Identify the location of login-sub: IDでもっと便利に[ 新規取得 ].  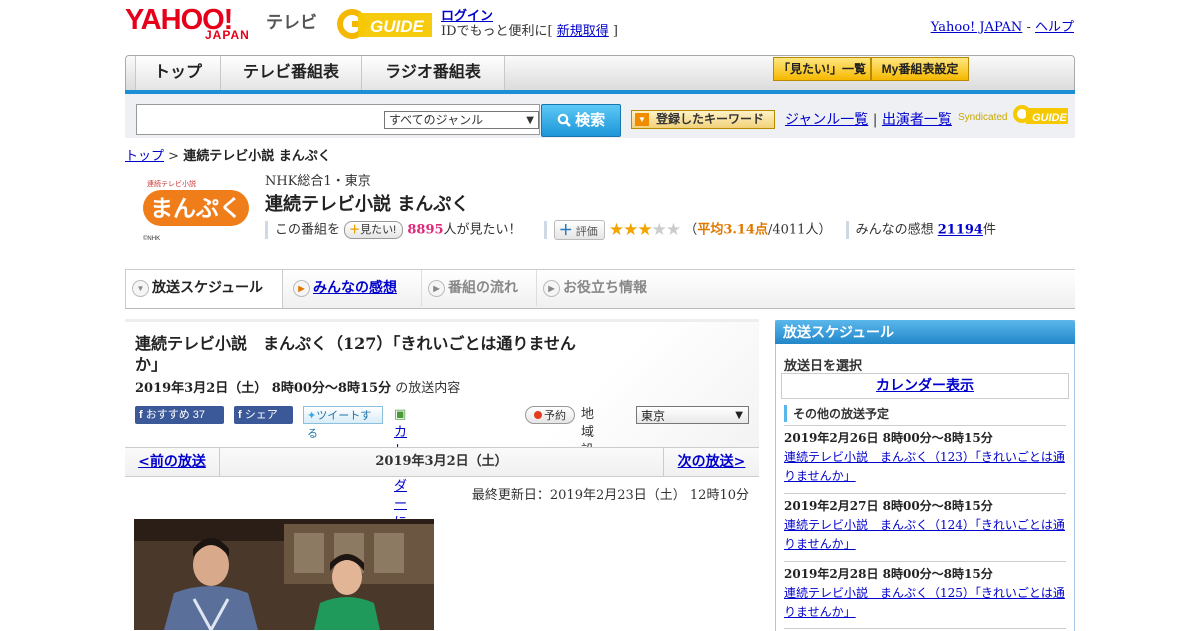
(529, 29).